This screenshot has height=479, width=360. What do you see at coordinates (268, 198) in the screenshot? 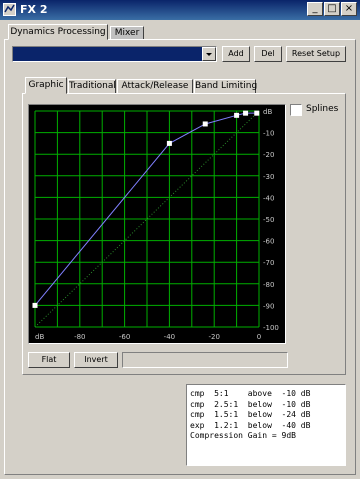
I see `y-tick-label: -40` at bounding box center [268, 198].